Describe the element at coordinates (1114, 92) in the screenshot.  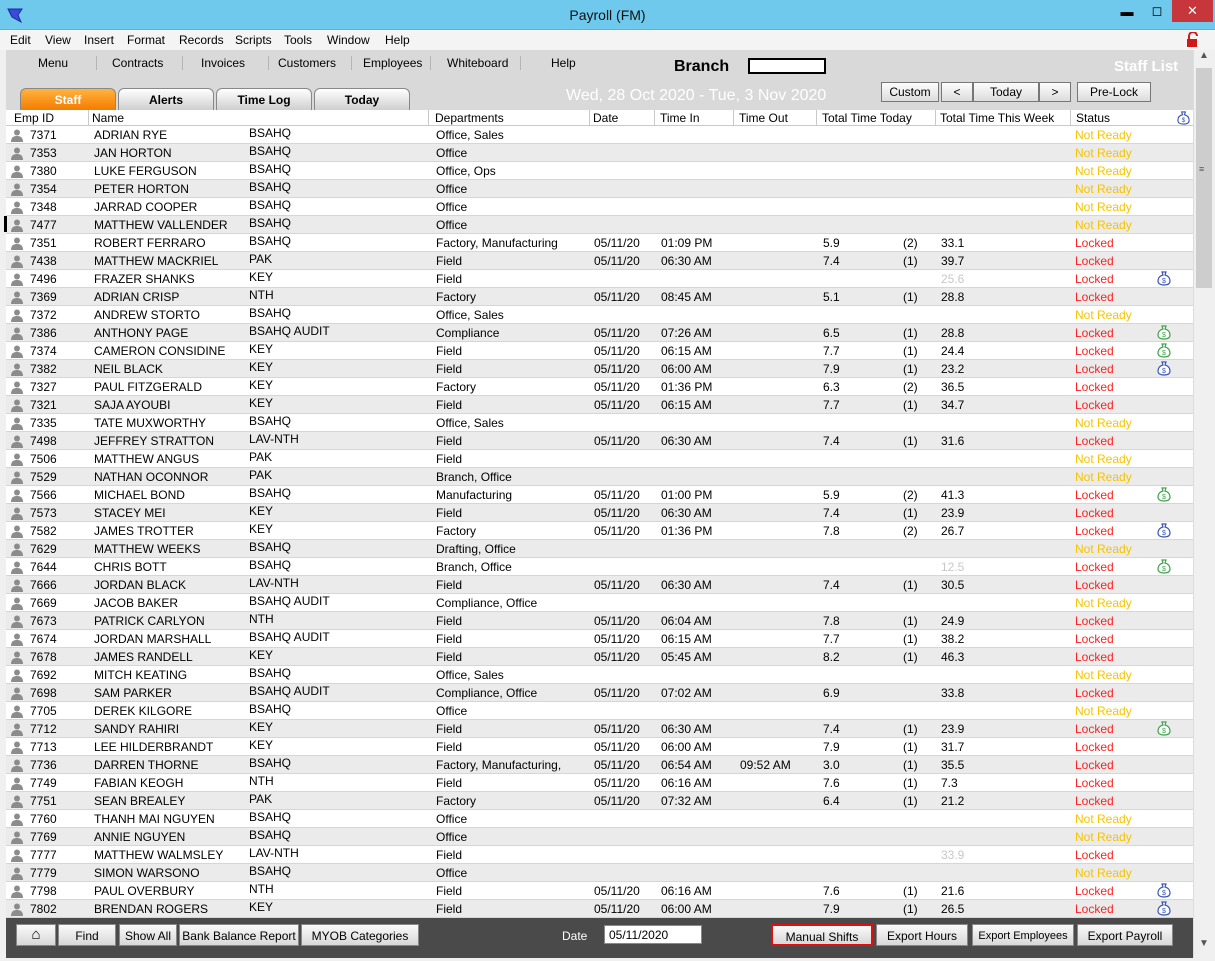
I see `prelock-button: Pre-Lock` at that location.